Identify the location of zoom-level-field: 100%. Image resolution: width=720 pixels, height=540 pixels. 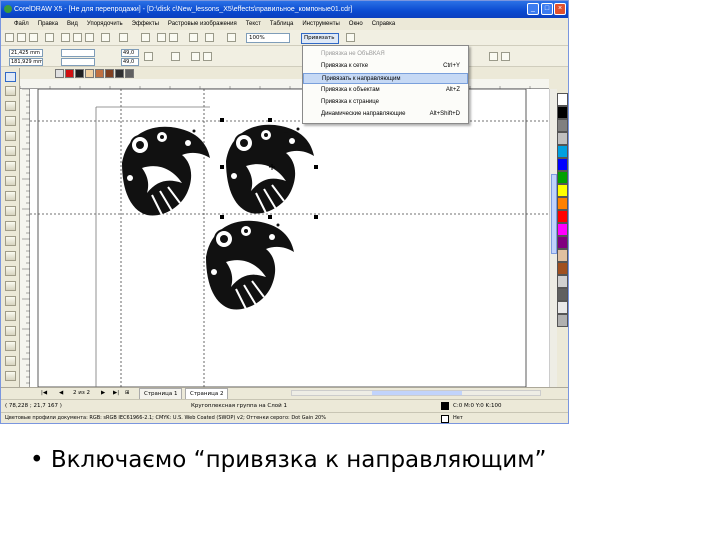
(268, 38).